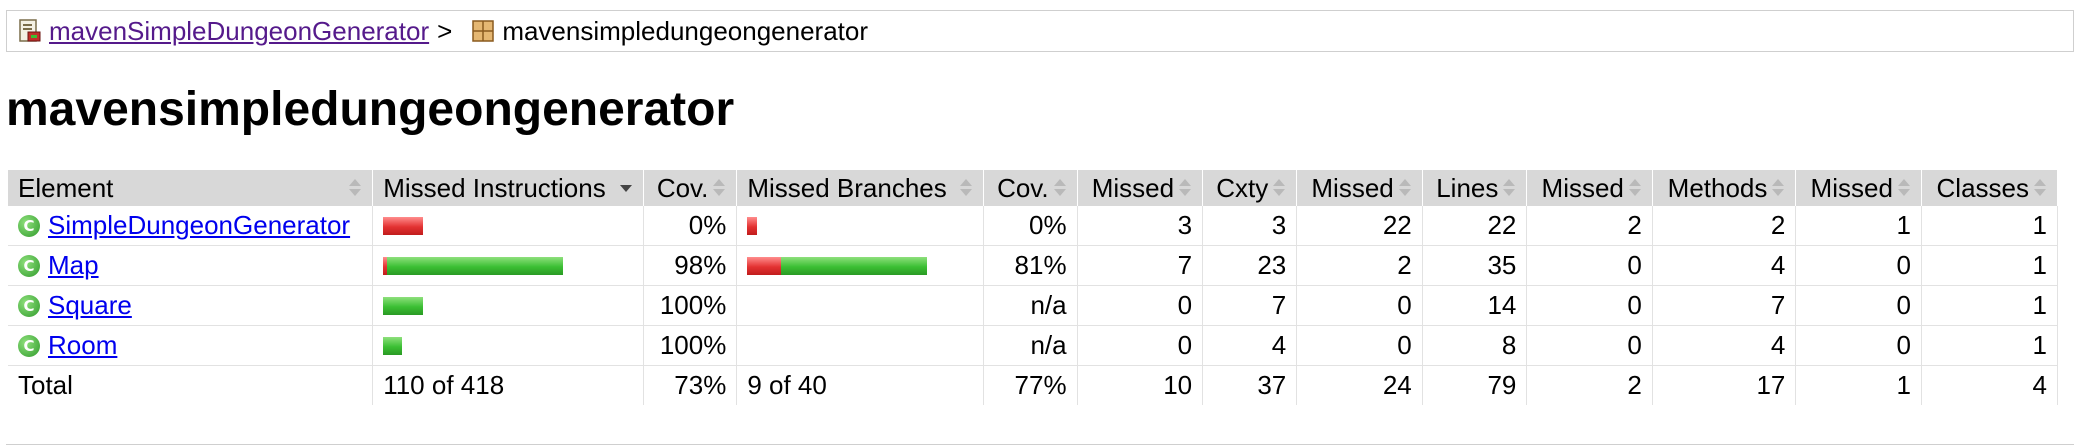  I want to click on lines: 35, so click(1475, 265).